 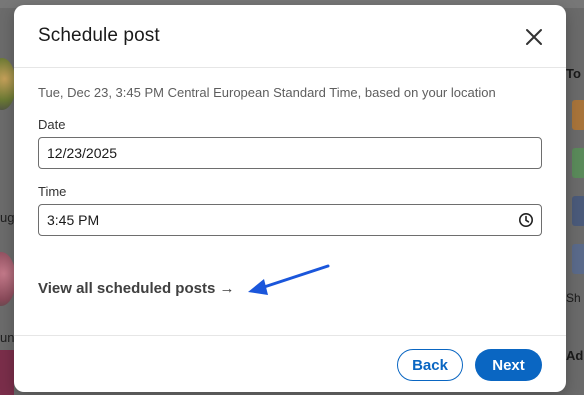 I want to click on view-scheduled-posts-link: View all scheduled posts →, so click(x=136, y=288).